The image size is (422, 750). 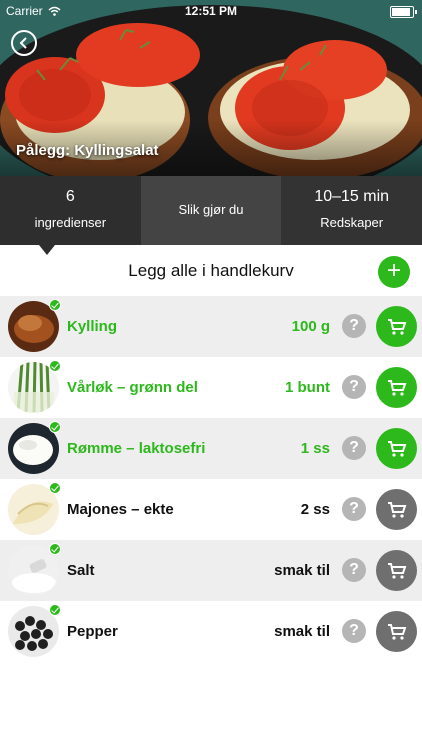 I want to click on plus-icon: +, so click(x=393, y=270).